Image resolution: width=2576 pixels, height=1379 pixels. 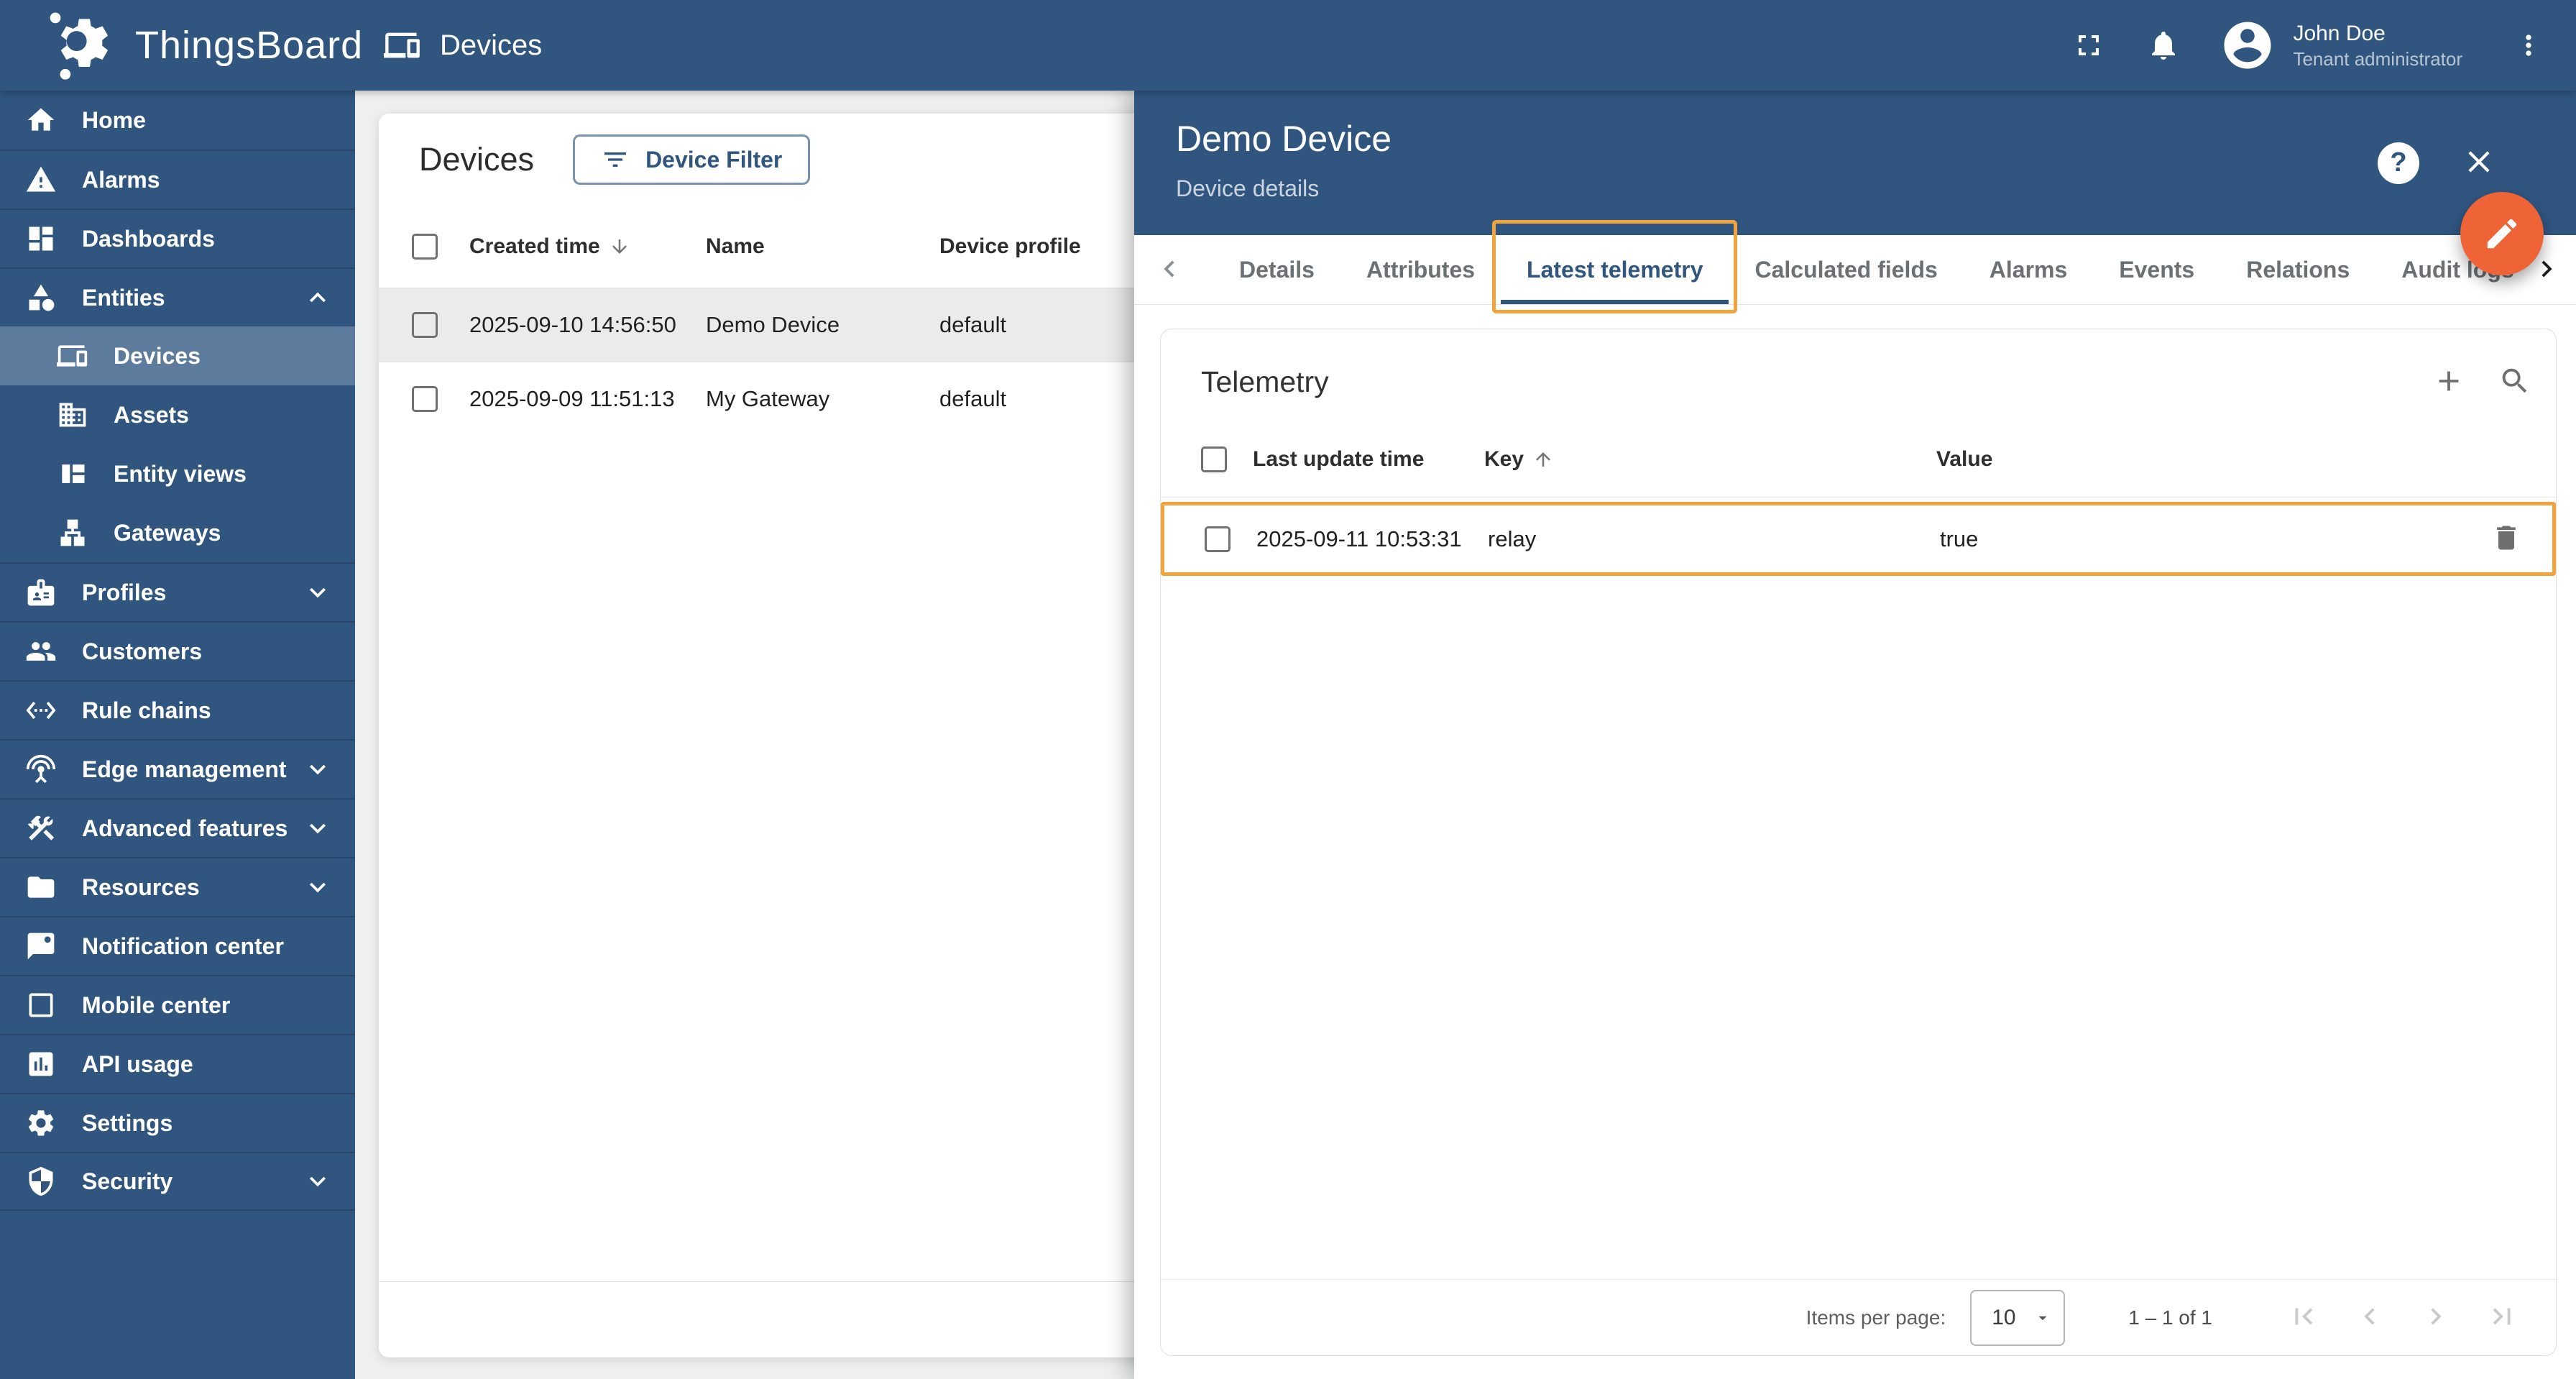 I want to click on cell-name: My Gateway, so click(x=768, y=398).